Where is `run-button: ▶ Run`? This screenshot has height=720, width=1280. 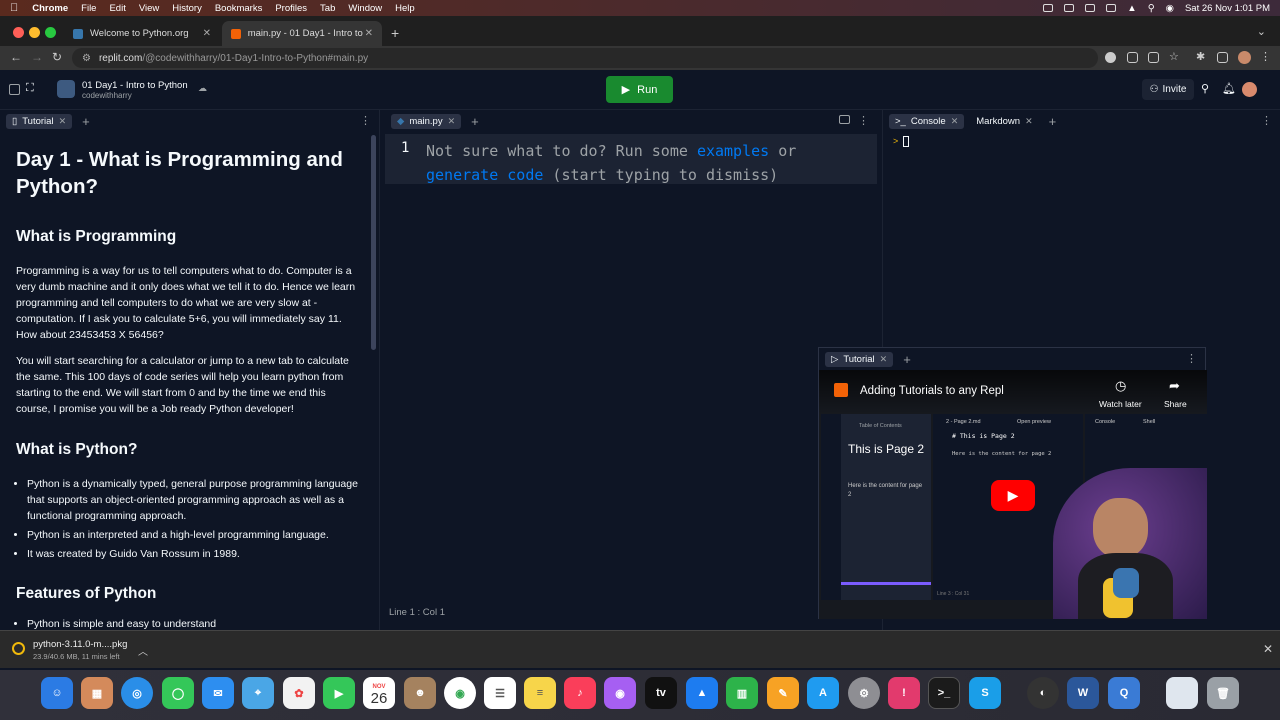 run-button: ▶ Run is located at coordinates (639, 89).